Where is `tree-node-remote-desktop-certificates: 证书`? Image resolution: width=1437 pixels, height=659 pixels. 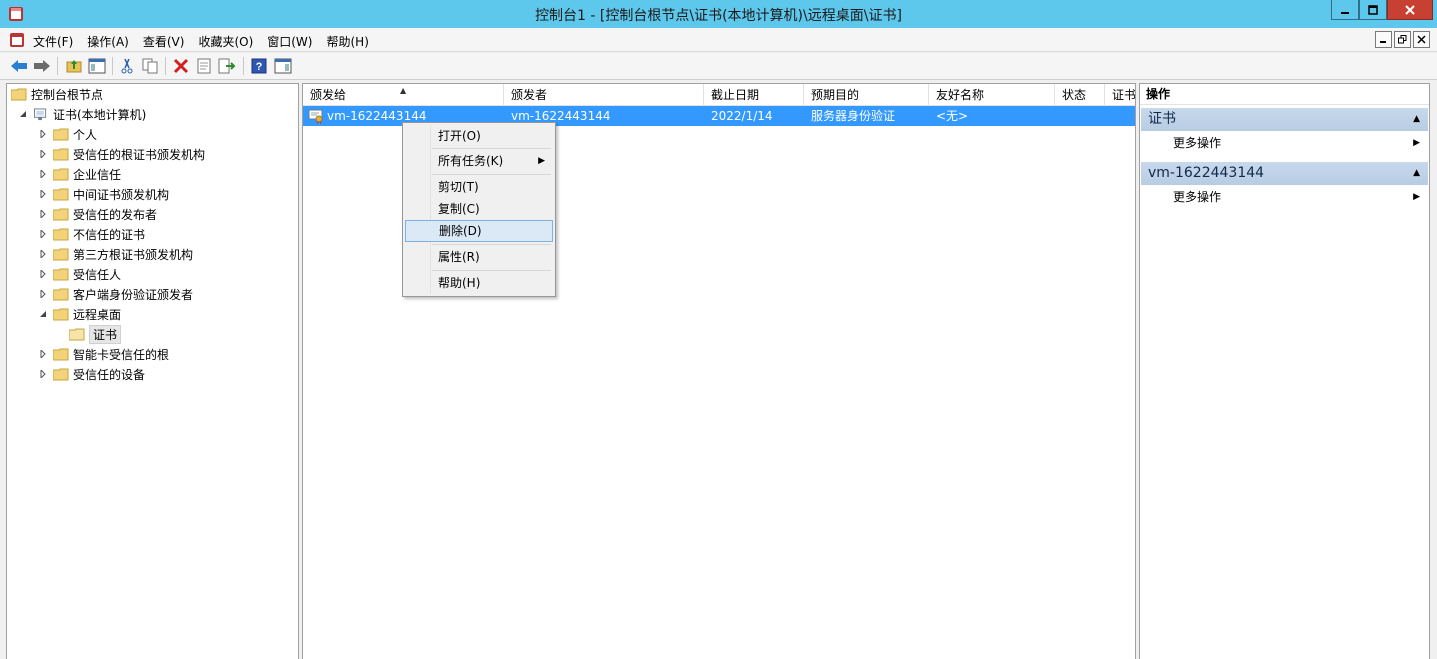
tree-node-remote-desktop-certificates: 证书 is located at coordinates (95, 334).